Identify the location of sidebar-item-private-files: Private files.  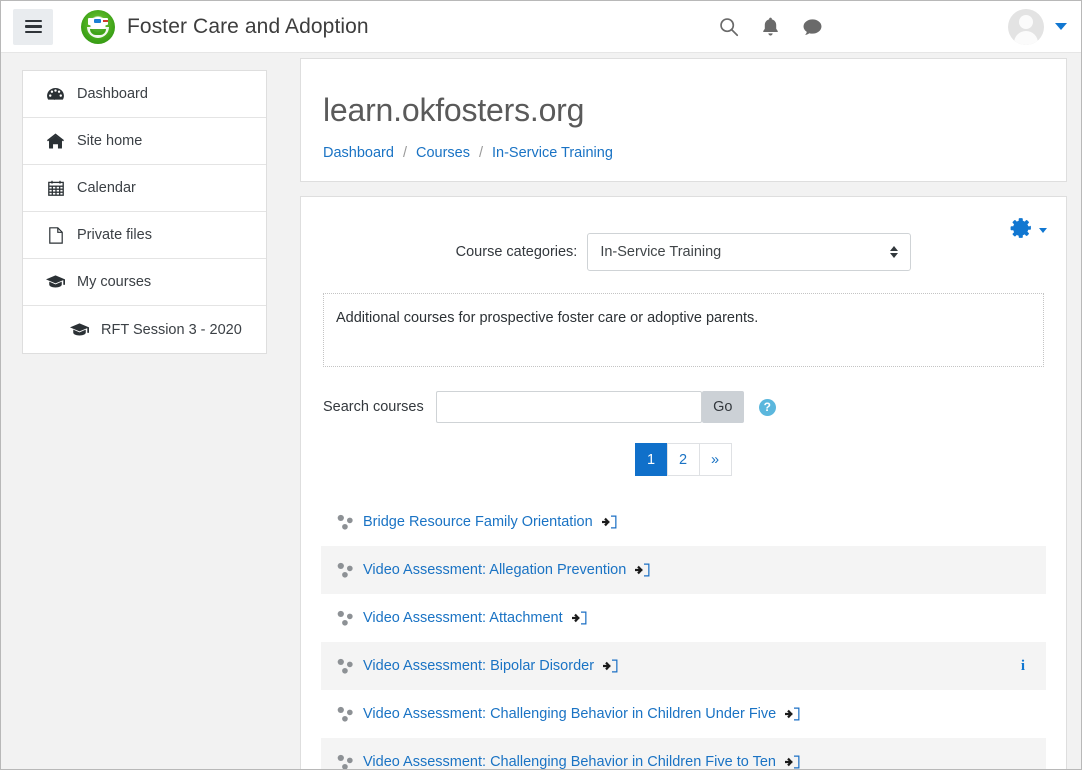
(144, 235).